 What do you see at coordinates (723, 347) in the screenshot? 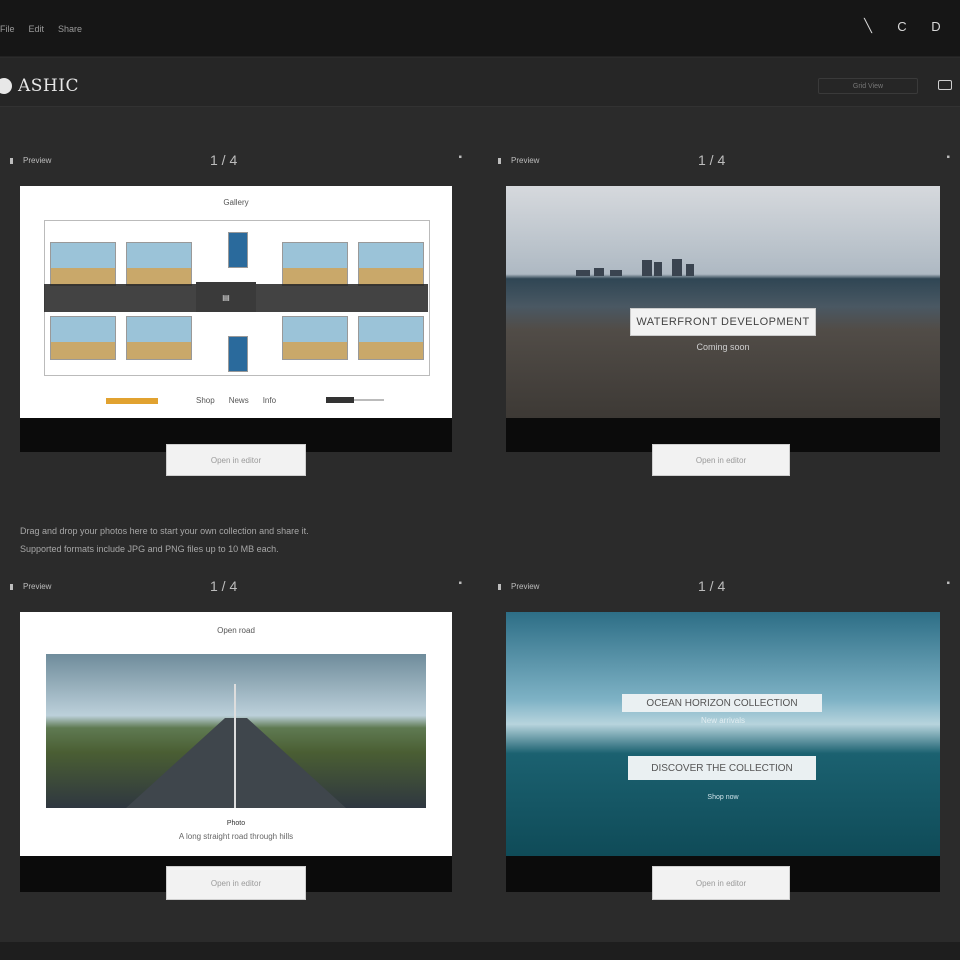
I see `hero-subcaption: Coming soon` at bounding box center [723, 347].